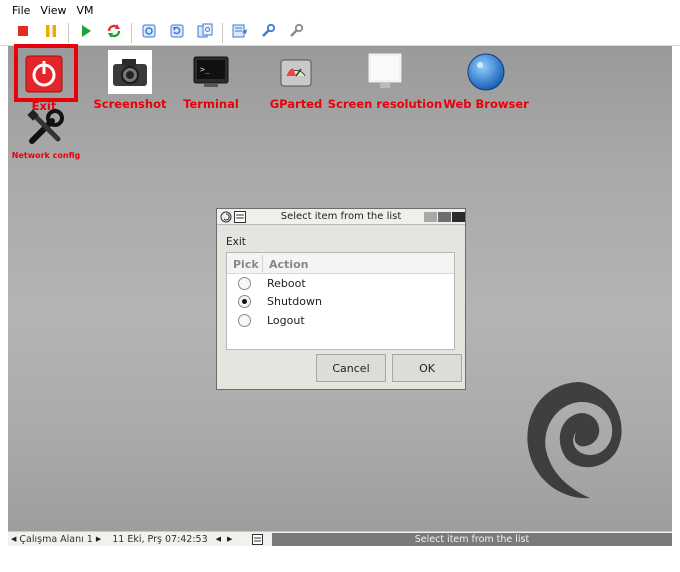 The height and width of the screenshot is (572, 680). What do you see at coordinates (351, 368) in the screenshot?
I see `cancel-button: Cancel` at bounding box center [351, 368].